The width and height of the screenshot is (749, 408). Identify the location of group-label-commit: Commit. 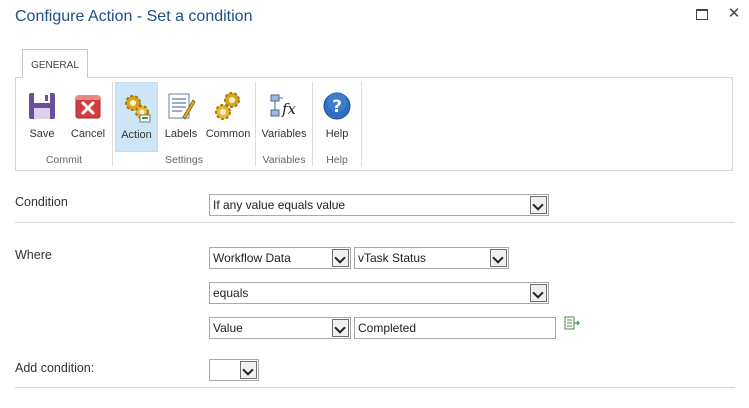
(64, 160).